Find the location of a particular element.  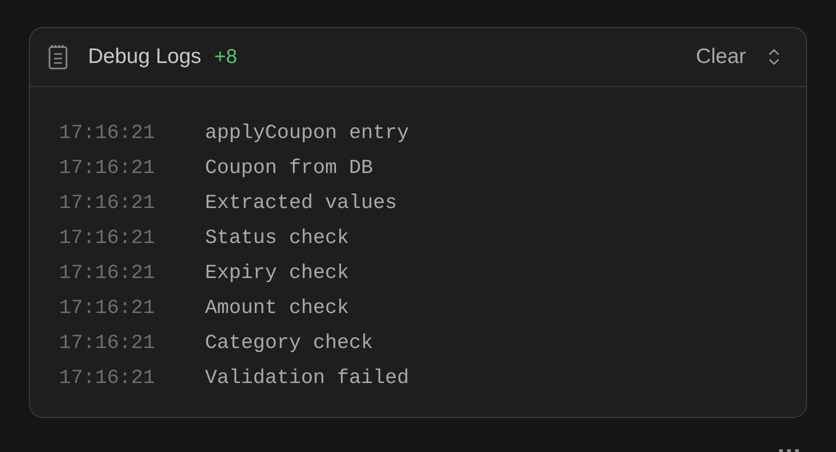

log-message: Coupon from DB is located at coordinates (289, 169).